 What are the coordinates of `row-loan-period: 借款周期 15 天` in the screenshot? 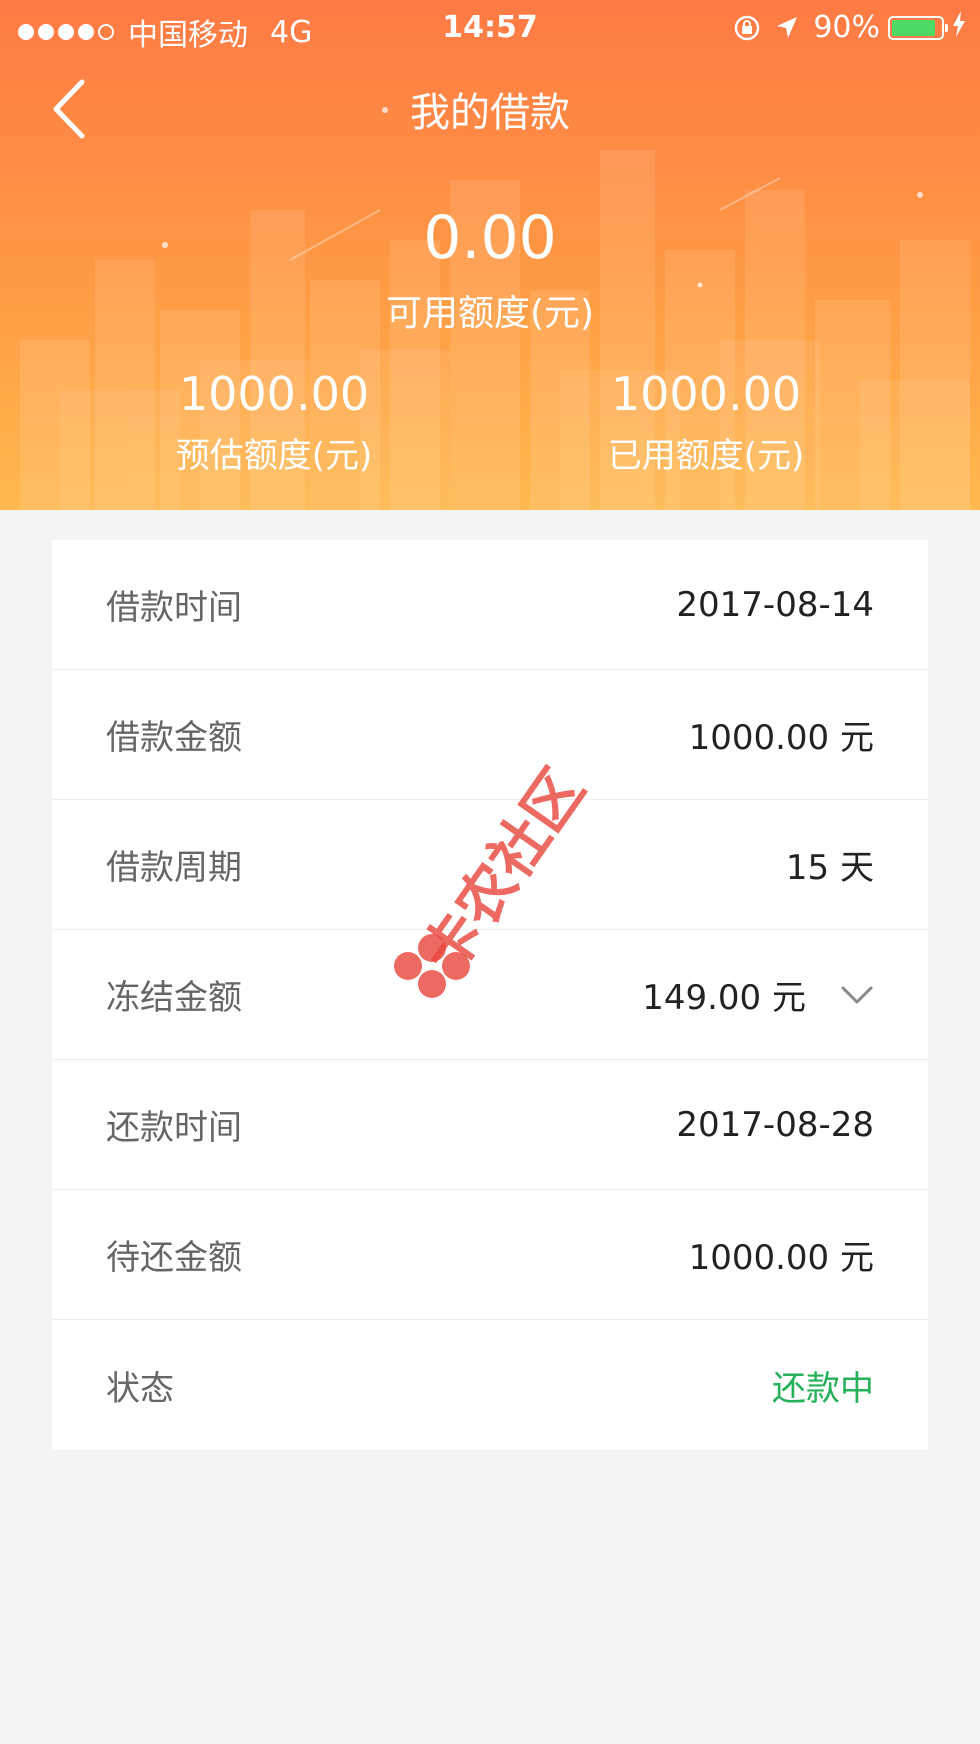 It's located at (490, 865).